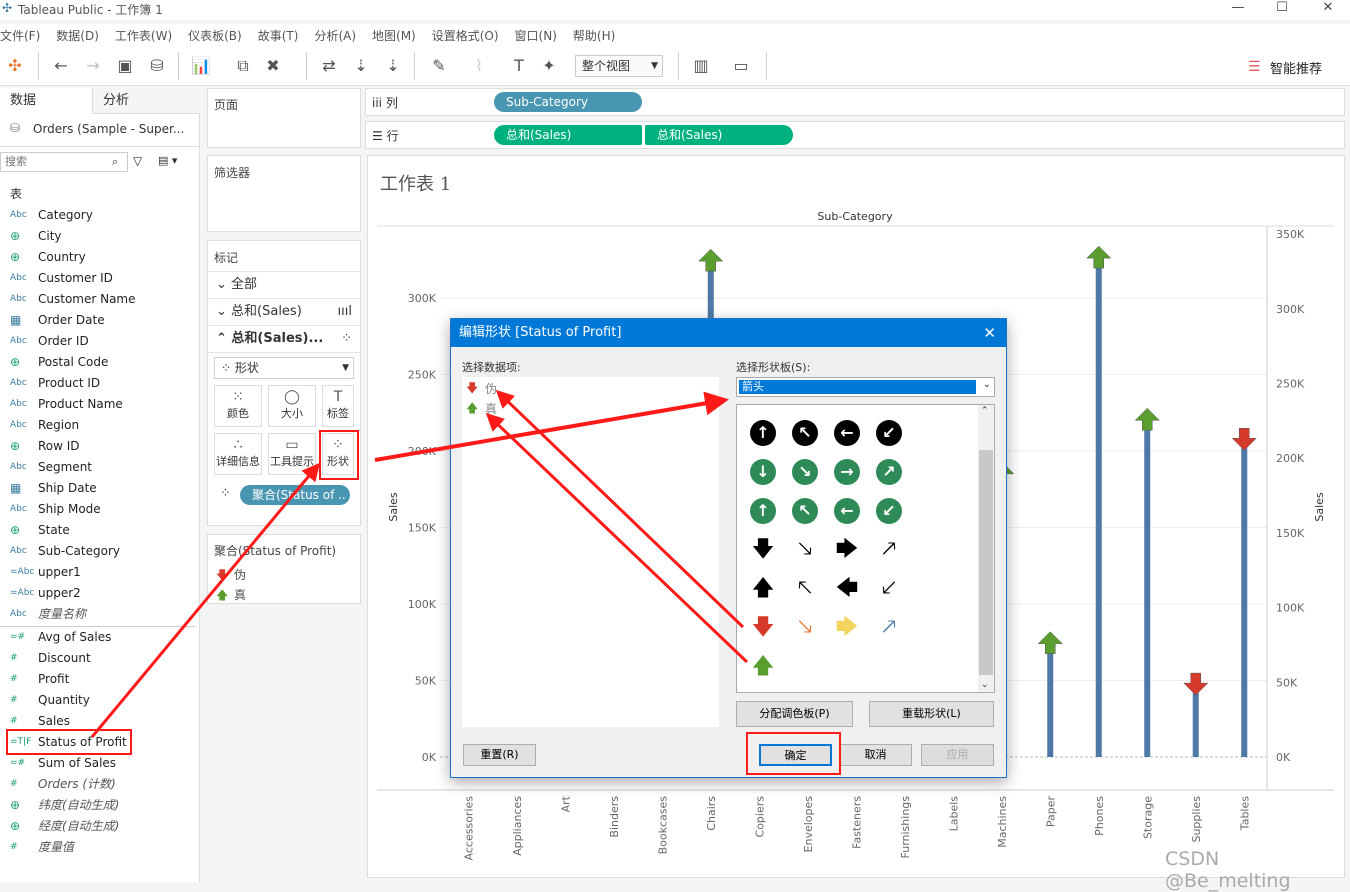 The image size is (1350, 892). What do you see at coordinates (422, 298) in the screenshot?
I see `y-tick-label: 300K` at bounding box center [422, 298].